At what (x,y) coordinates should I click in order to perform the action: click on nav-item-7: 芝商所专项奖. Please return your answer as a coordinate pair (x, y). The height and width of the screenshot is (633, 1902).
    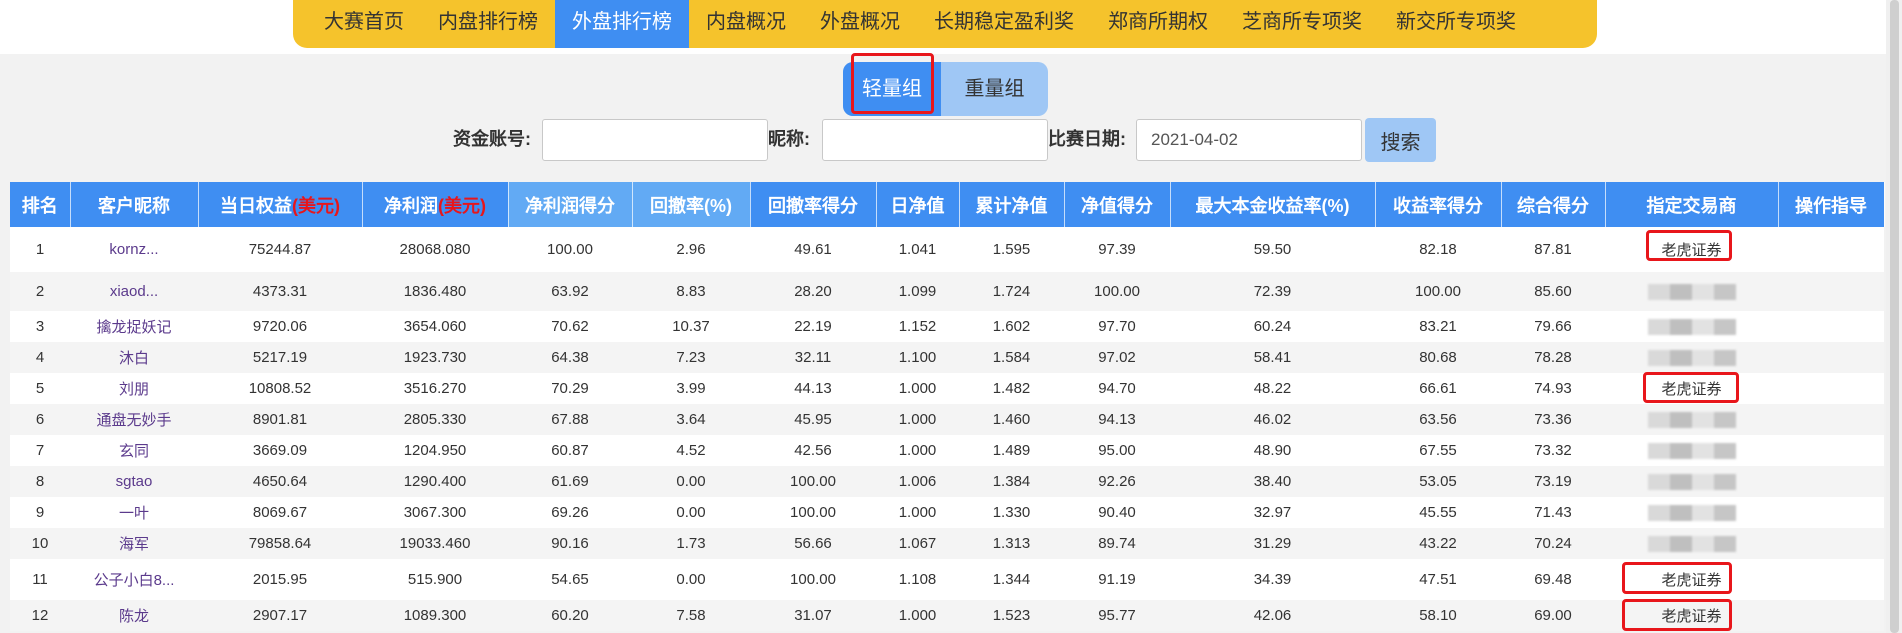
    Looking at the image, I should click on (1302, 24).